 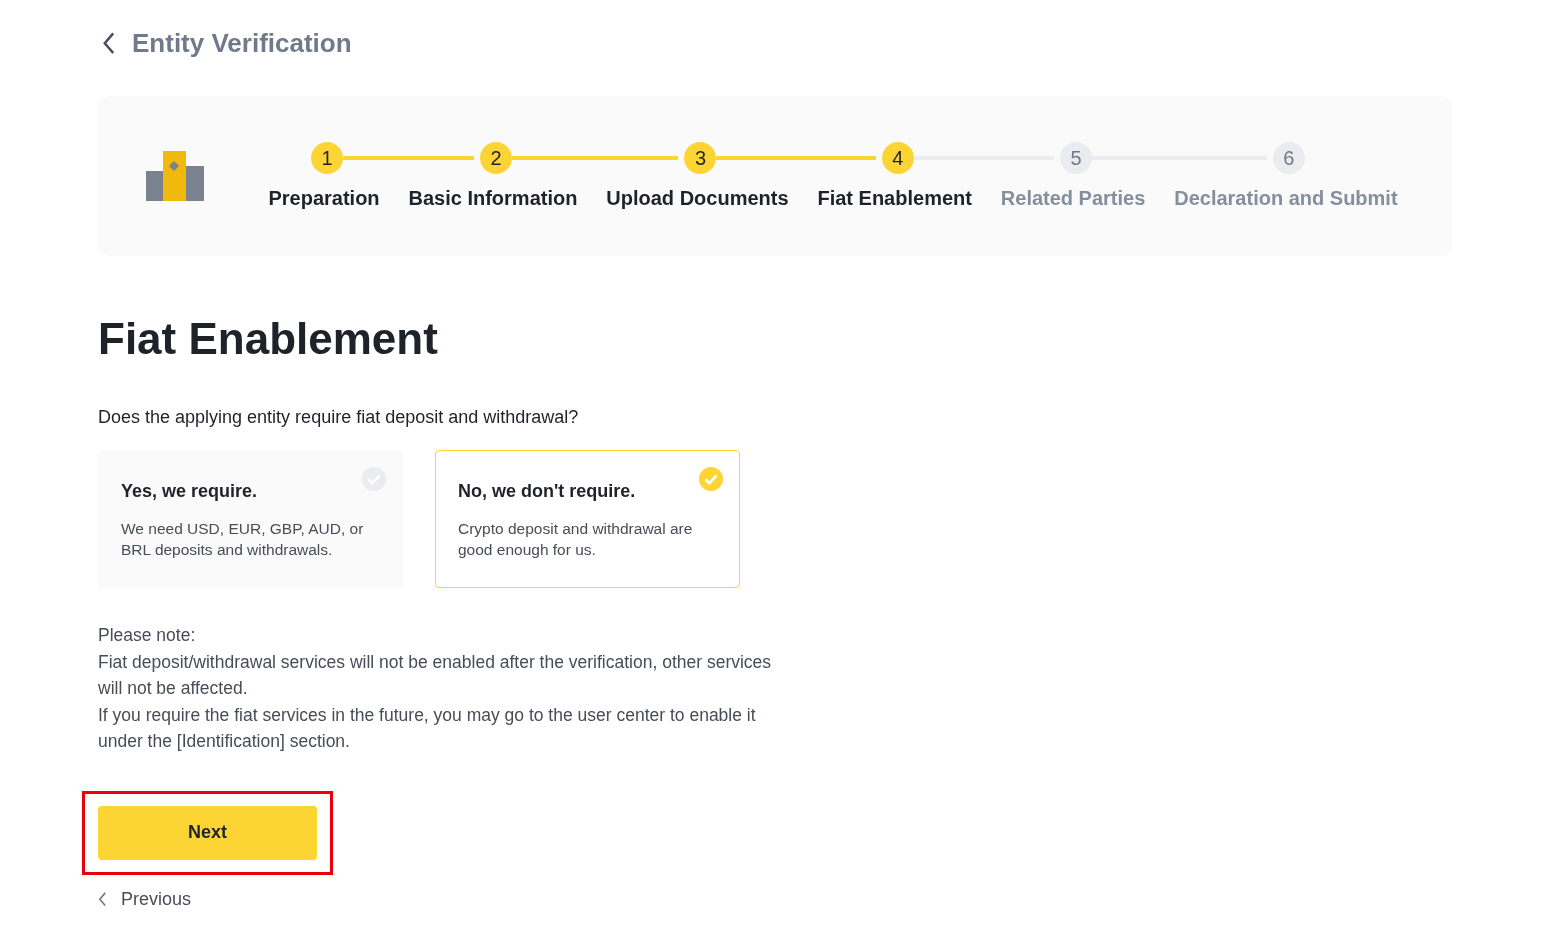 What do you see at coordinates (894, 198) in the screenshot?
I see `step-label: Fiat Enablement` at bounding box center [894, 198].